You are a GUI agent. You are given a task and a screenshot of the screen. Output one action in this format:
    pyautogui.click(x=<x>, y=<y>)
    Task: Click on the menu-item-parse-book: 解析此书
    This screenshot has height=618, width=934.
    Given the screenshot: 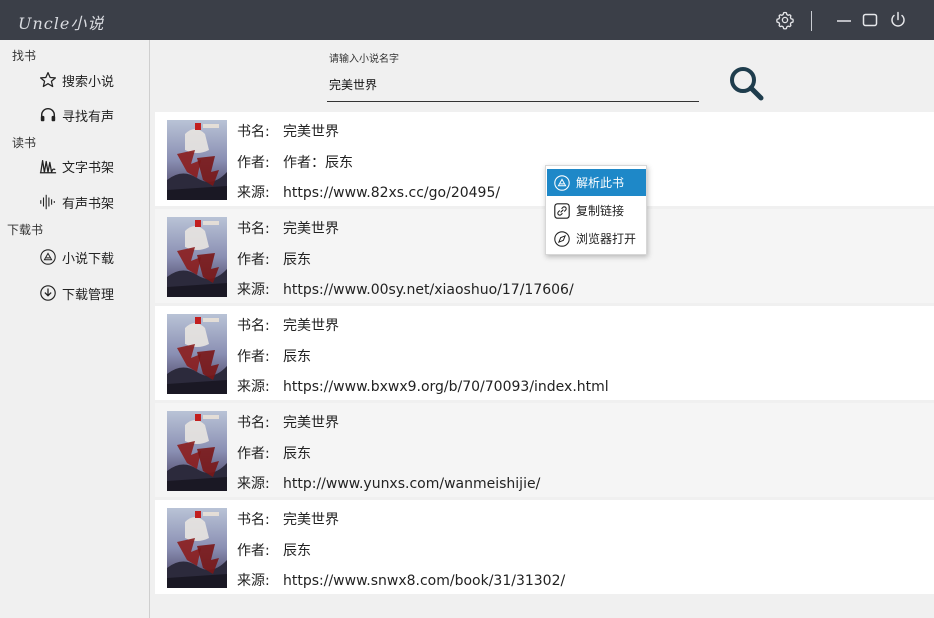 What is the action you would take?
    pyautogui.click(x=596, y=182)
    